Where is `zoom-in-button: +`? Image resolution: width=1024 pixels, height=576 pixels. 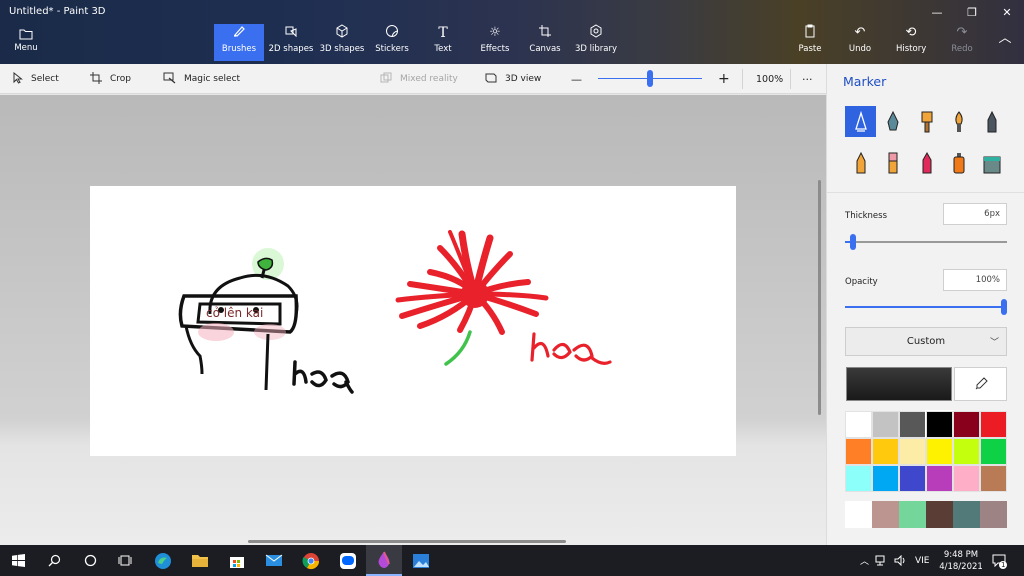
zoom-in-button: + is located at coordinates (724, 79).